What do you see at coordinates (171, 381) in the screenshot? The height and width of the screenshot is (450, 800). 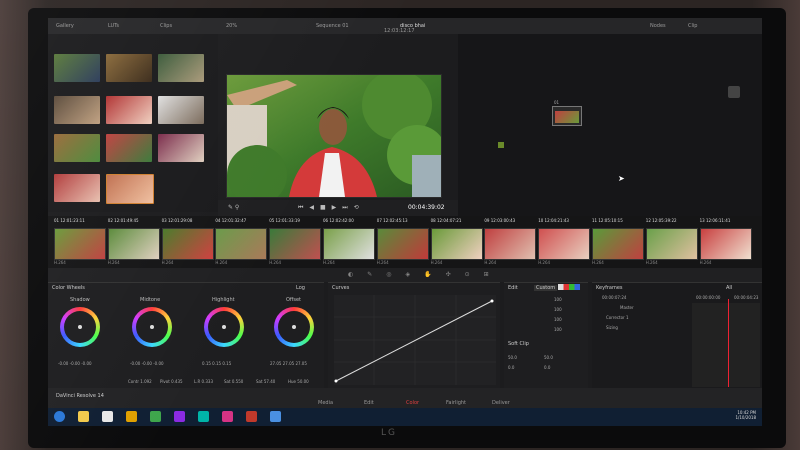 I see `footer-pivot: Pivot 0.435` at bounding box center [171, 381].